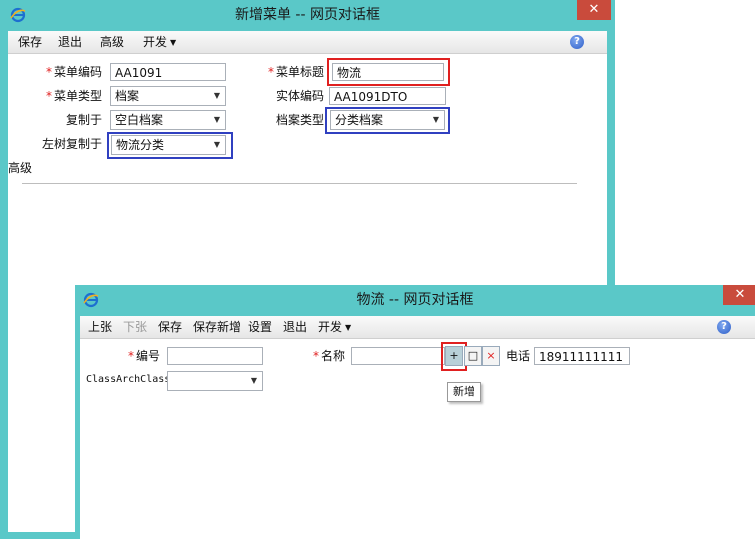 Image resolution: width=755 pixels, height=539 pixels. What do you see at coordinates (135, 327) in the screenshot?
I see `menu-next: 下张` at bounding box center [135, 327].